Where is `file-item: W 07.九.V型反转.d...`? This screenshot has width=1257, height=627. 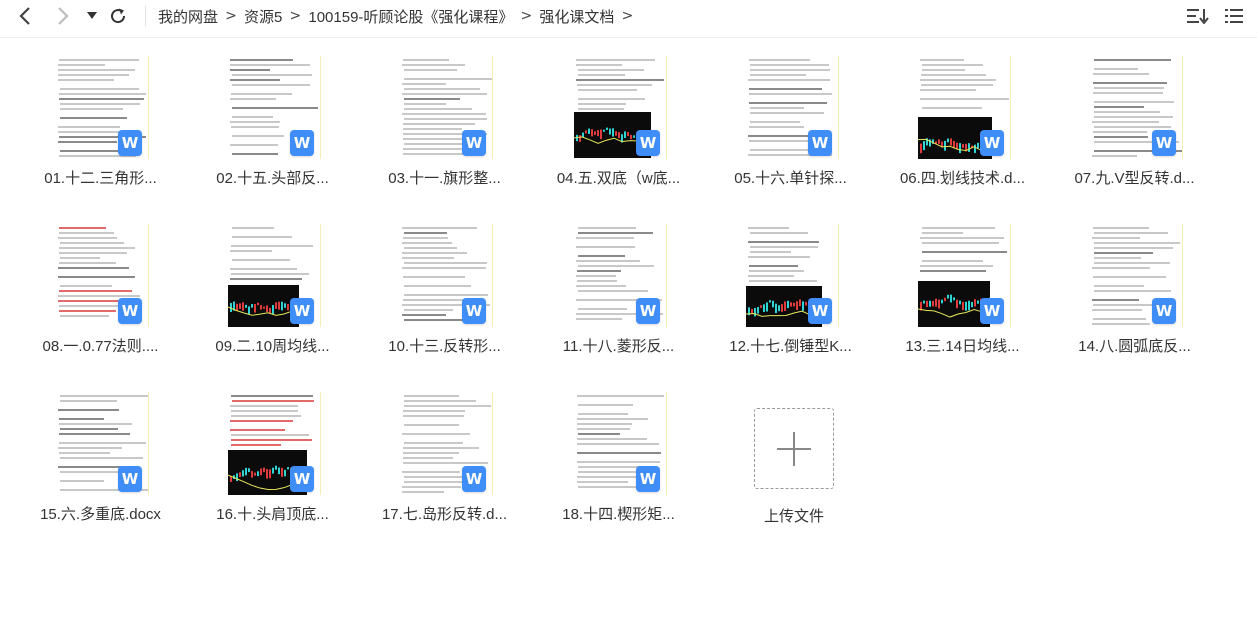 file-item: W 07.九.V型反转.d... is located at coordinates (1134, 136).